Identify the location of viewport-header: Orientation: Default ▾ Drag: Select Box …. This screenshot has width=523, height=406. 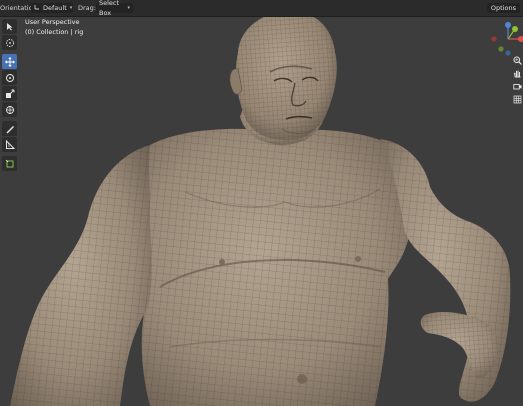
(261, 8).